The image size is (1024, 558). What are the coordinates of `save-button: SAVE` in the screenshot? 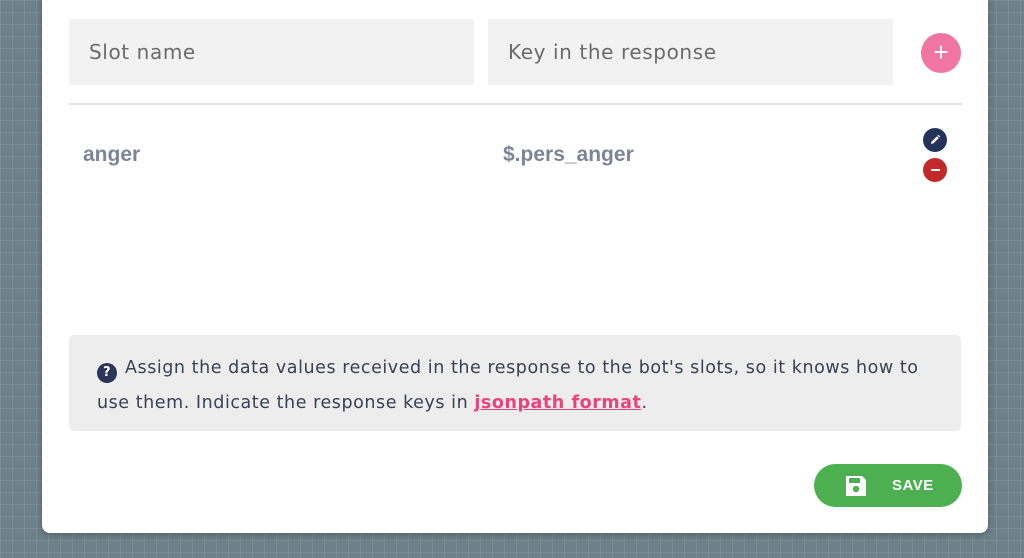 It's located at (888, 485).